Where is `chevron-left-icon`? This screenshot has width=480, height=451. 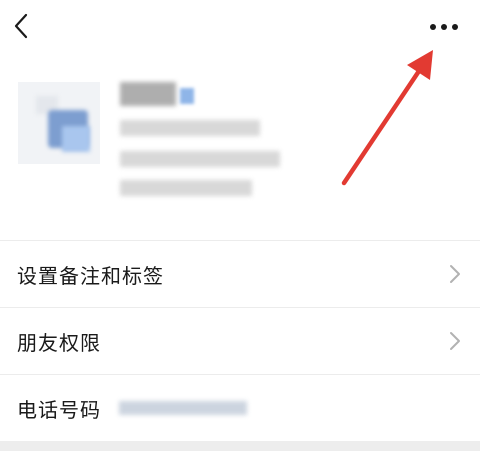 chevron-left-icon is located at coordinates (21, 26).